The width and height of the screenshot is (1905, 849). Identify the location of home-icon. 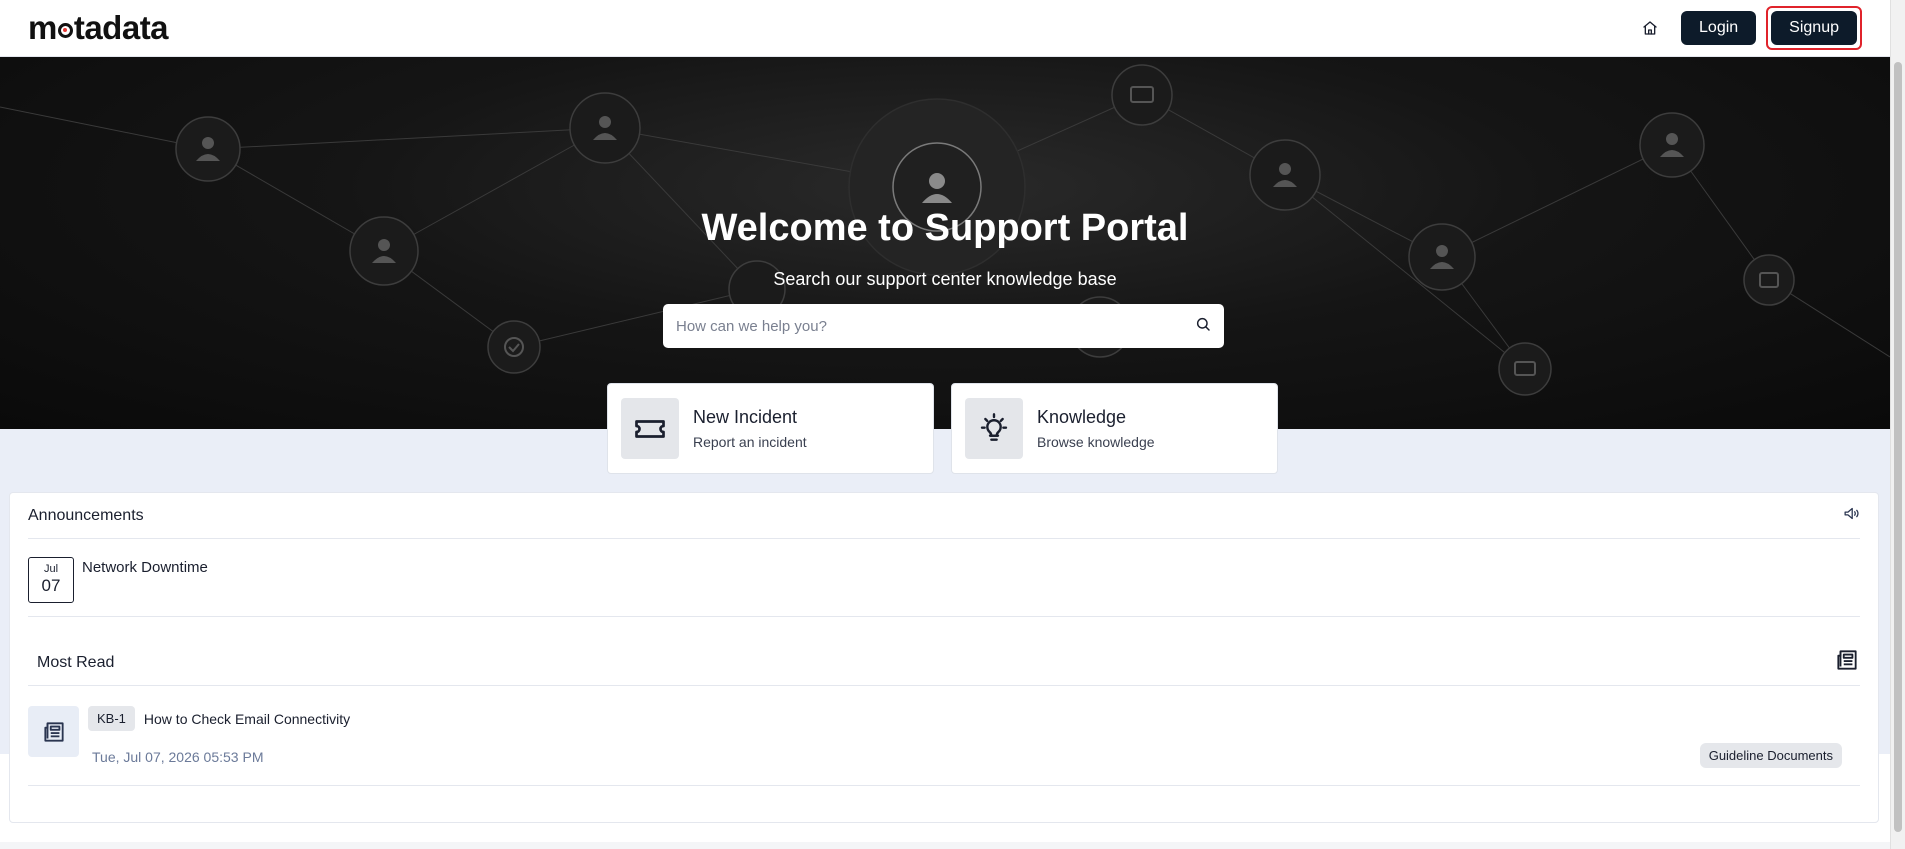
(1650, 28).